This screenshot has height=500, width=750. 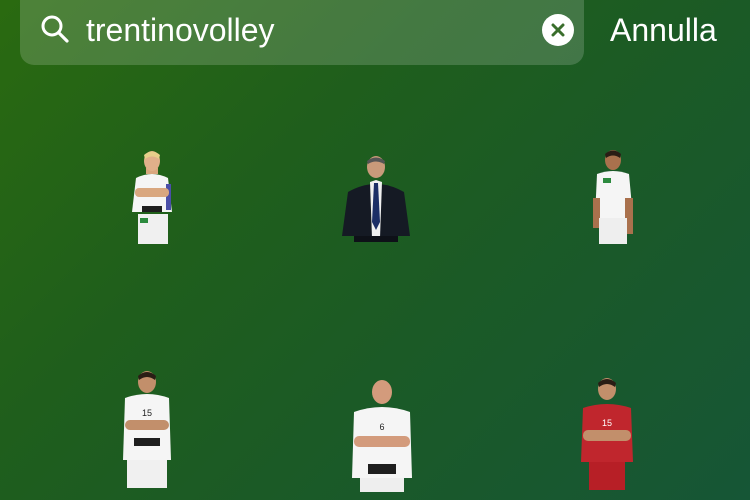 What do you see at coordinates (663, 30) in the screenshot?
I see `cancel-button: Annulla` at bounding box center [663, 30].